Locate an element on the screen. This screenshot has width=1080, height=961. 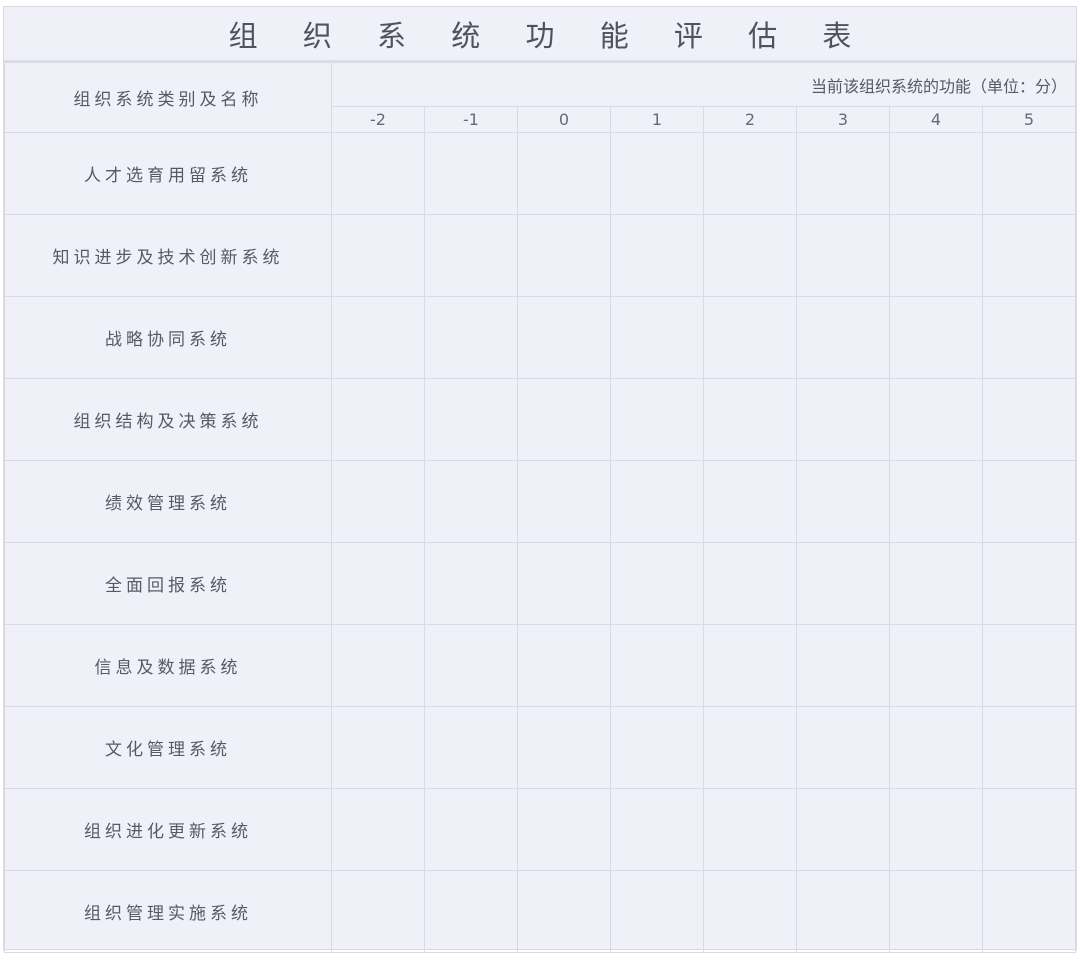
table-row: 全面回报系统 is located at coordinates (540, 583).